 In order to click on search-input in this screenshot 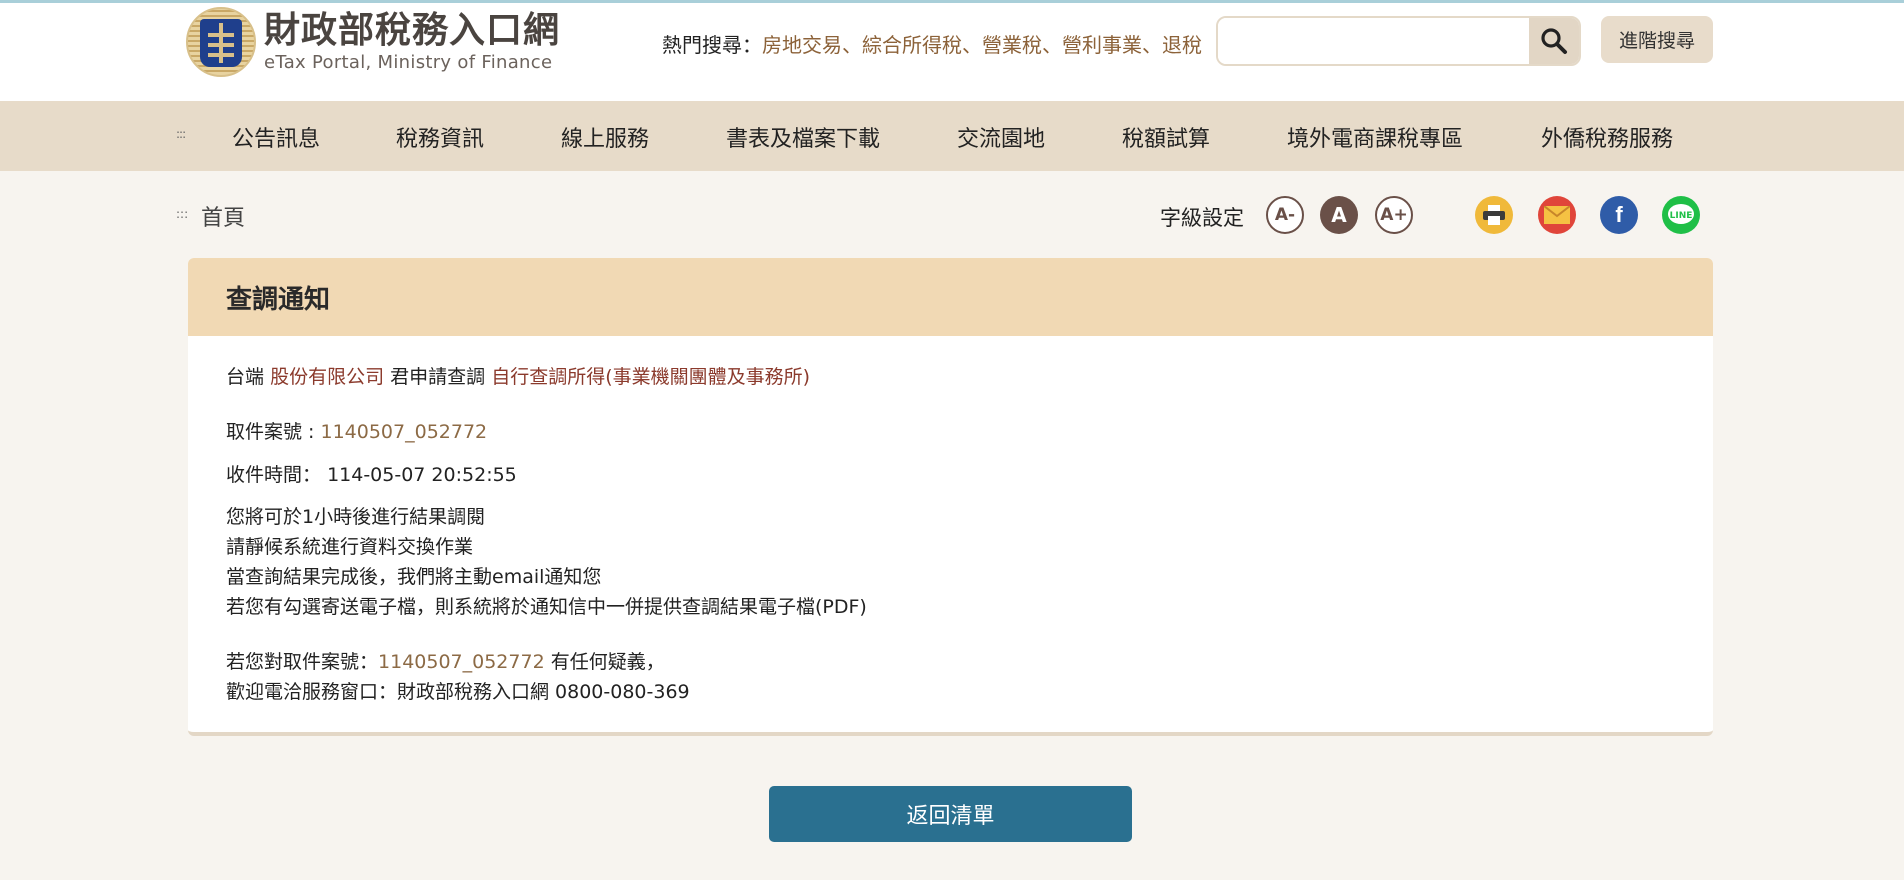, I will do `click(1374, 41)`.